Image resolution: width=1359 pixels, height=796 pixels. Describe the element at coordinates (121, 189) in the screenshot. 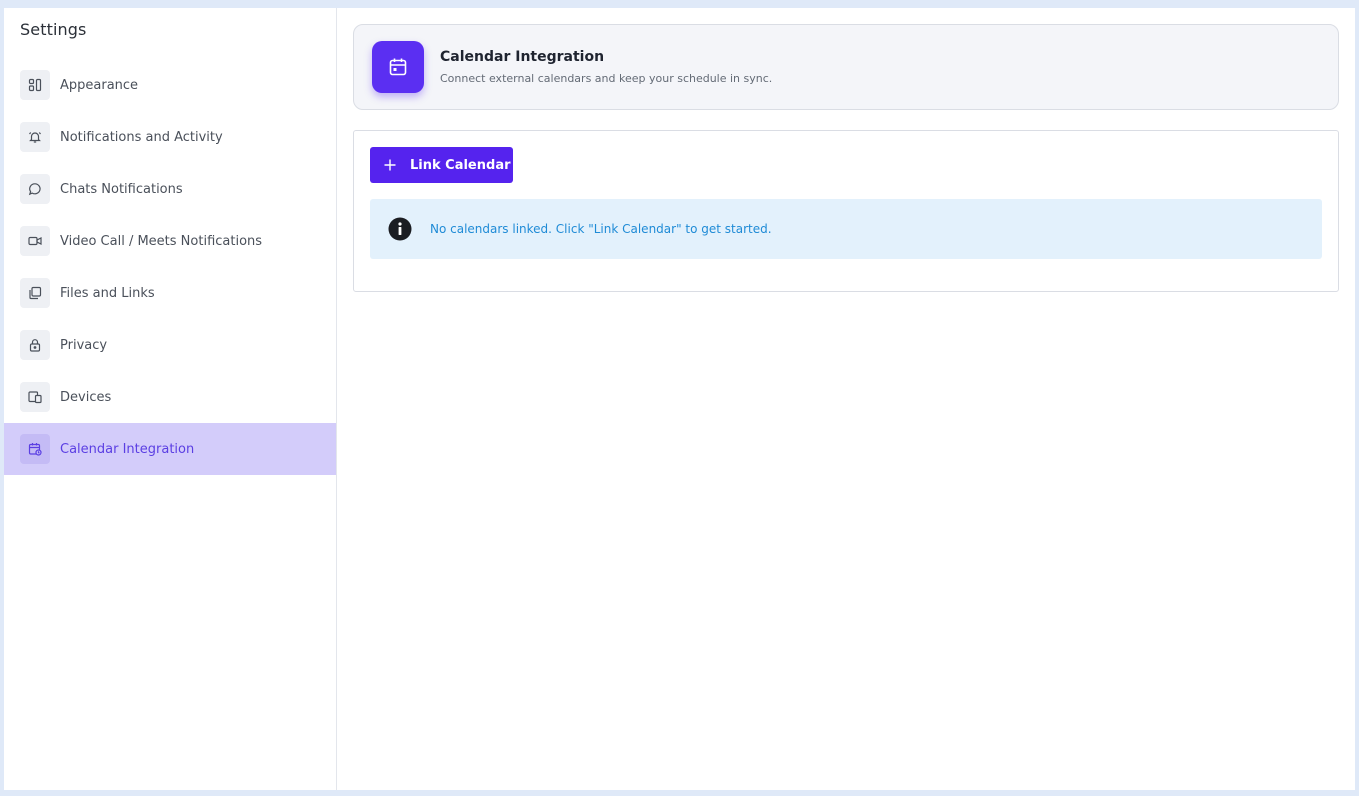

I see `sidebar-item-label: Chats Notifications` at that location.